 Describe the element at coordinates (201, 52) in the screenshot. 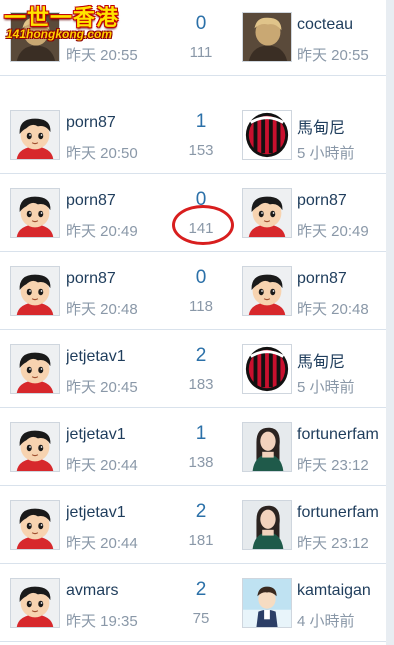

I see `view-count: 111` at that location.